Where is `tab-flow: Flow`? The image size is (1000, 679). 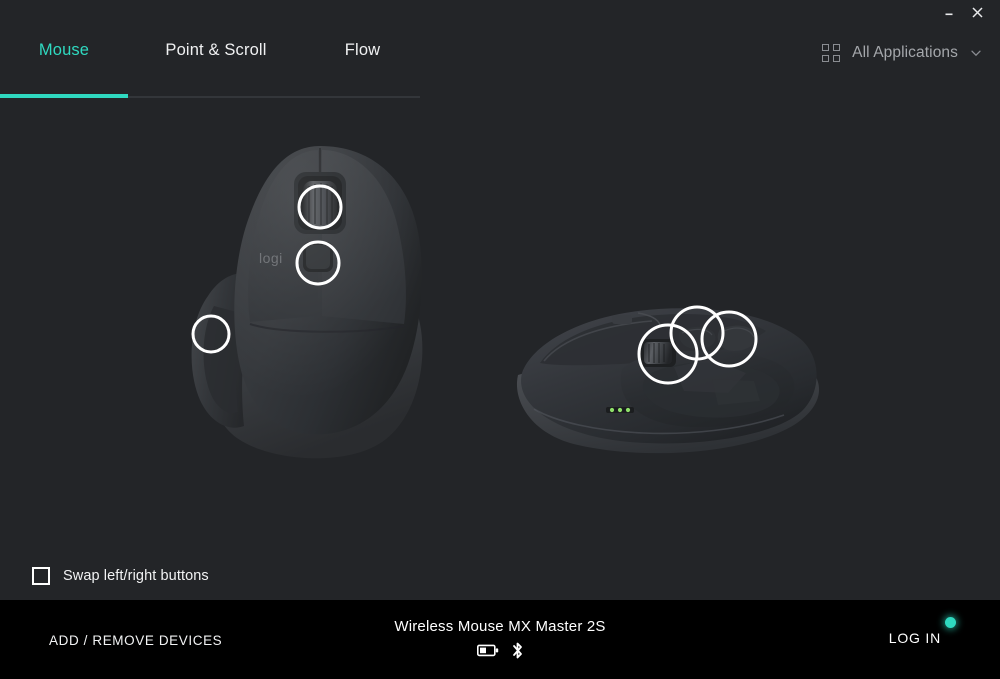 tab-flow: Flow is located at coordinates (362, 50).